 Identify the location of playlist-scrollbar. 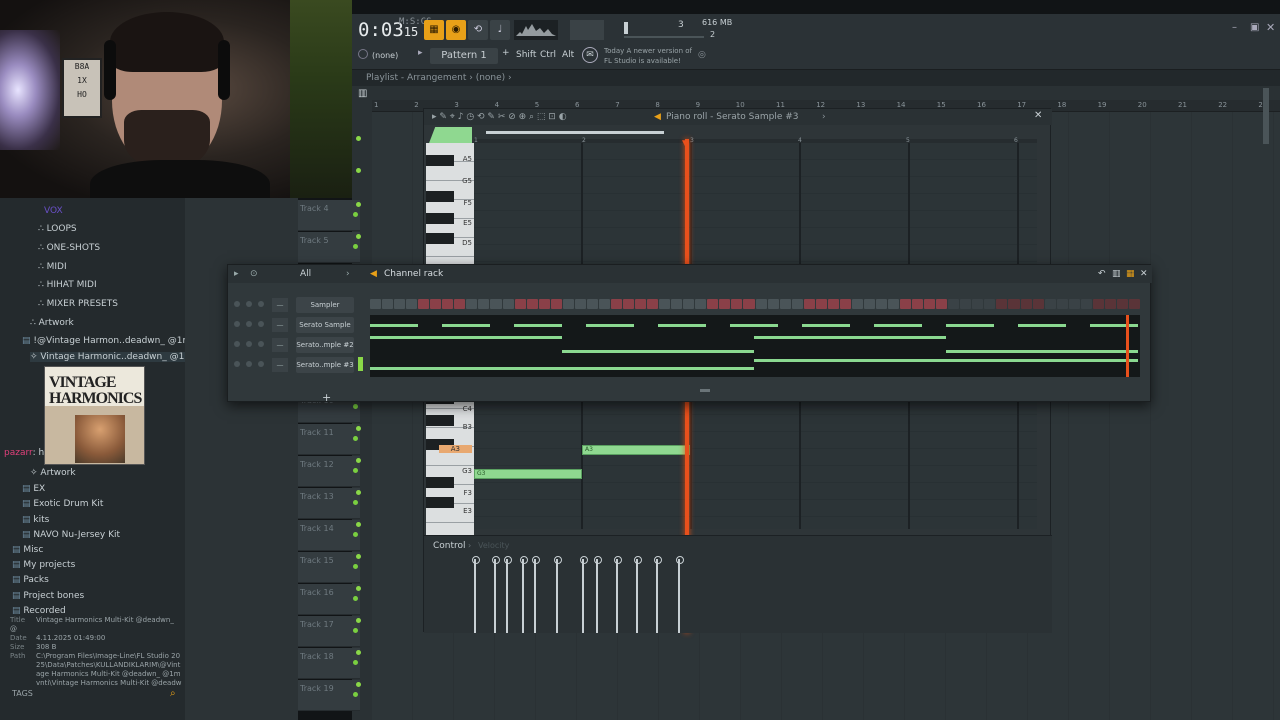
(1266, 116).